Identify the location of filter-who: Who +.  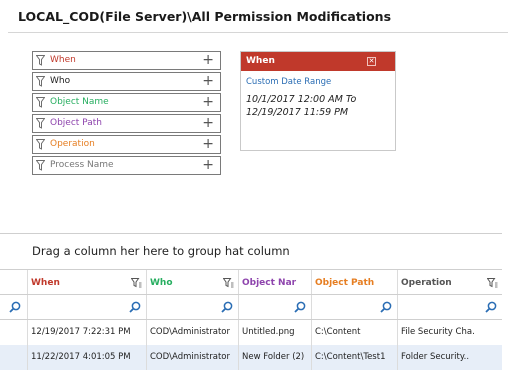
(126, 81).